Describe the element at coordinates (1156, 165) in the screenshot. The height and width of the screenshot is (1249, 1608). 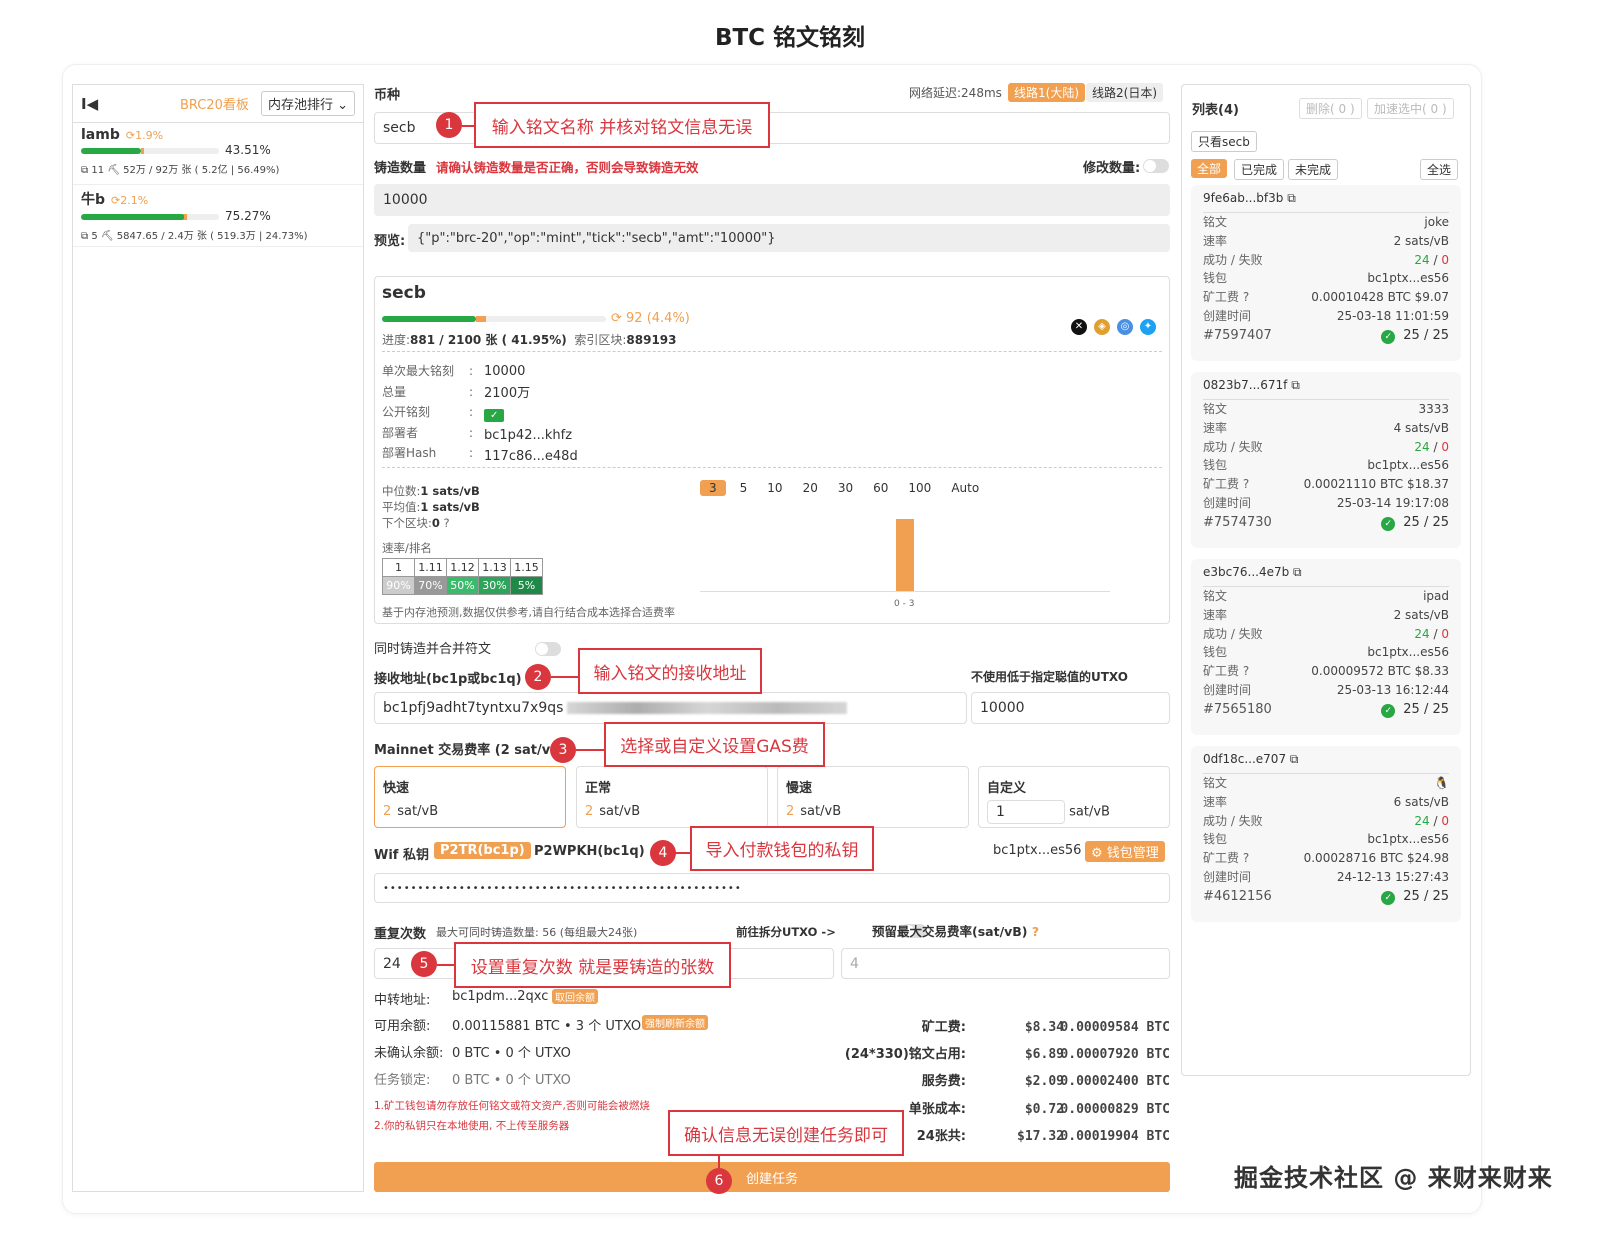
I see `modify-qty-toggle` at that location.